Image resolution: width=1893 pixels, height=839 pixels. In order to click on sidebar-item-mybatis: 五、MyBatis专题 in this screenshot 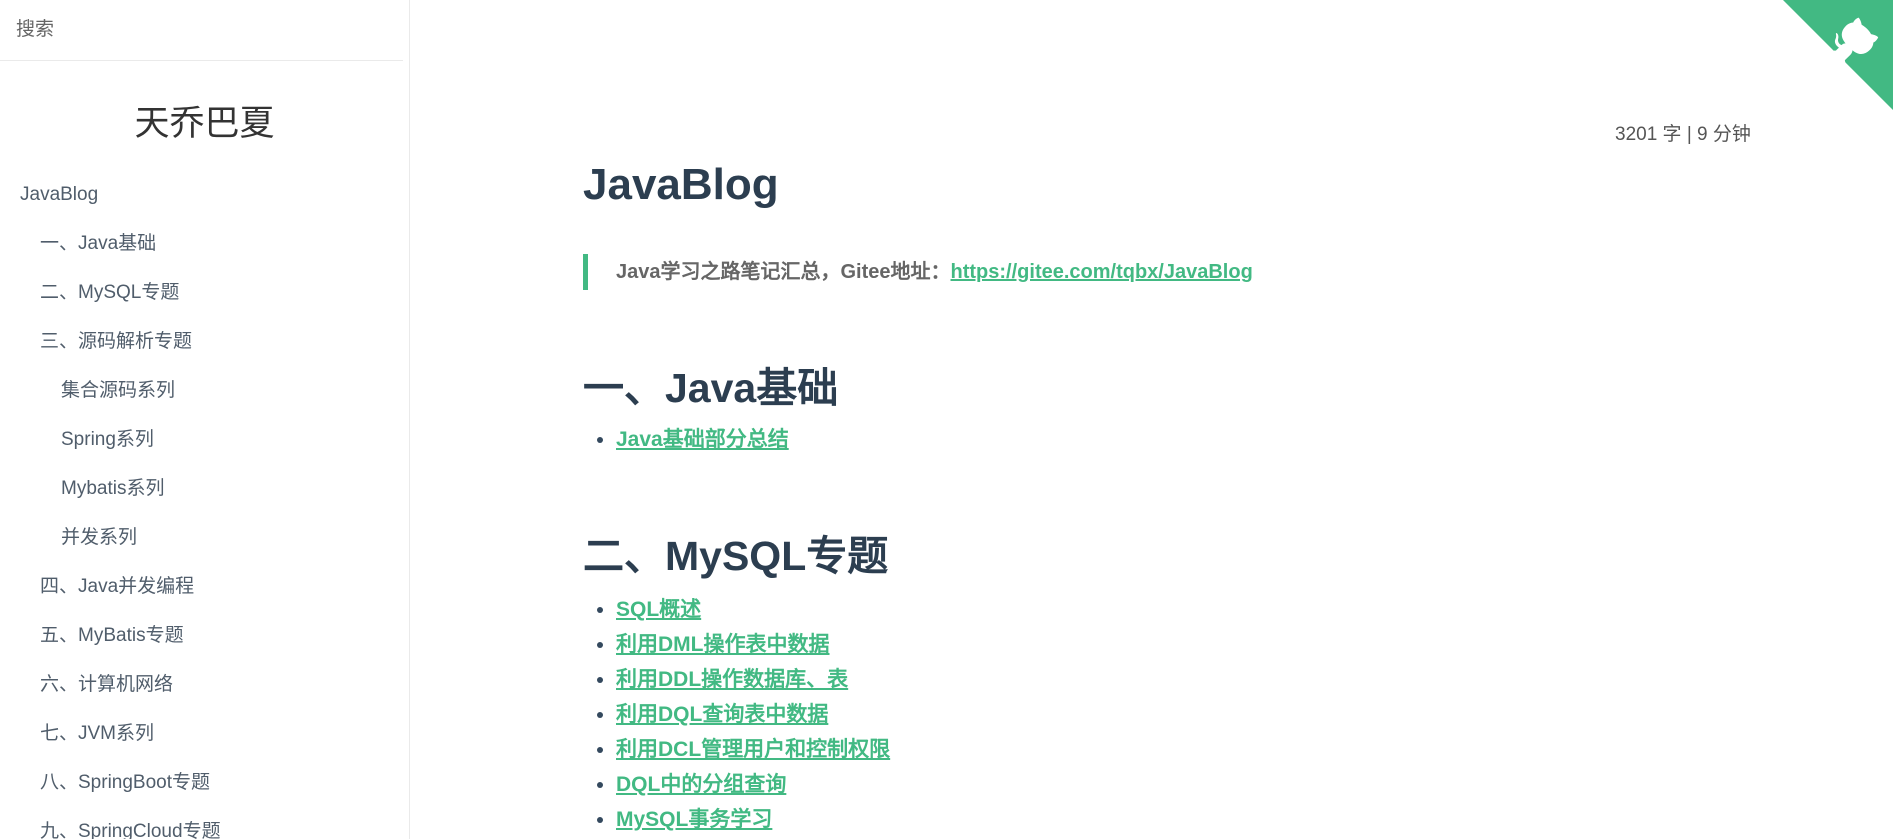, I will do `click(204, 635)`.